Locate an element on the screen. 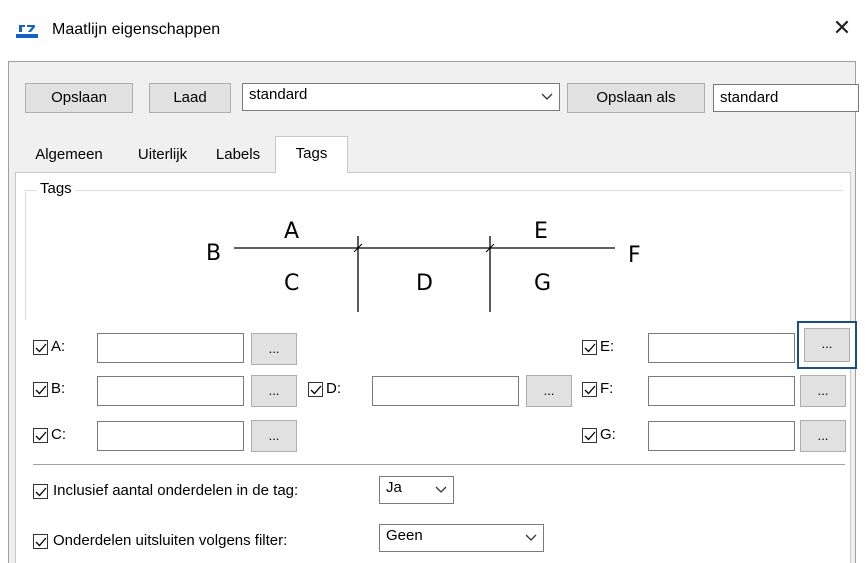 The image size is (865, 563). tag-b-field is located at coordinates (170, 391).